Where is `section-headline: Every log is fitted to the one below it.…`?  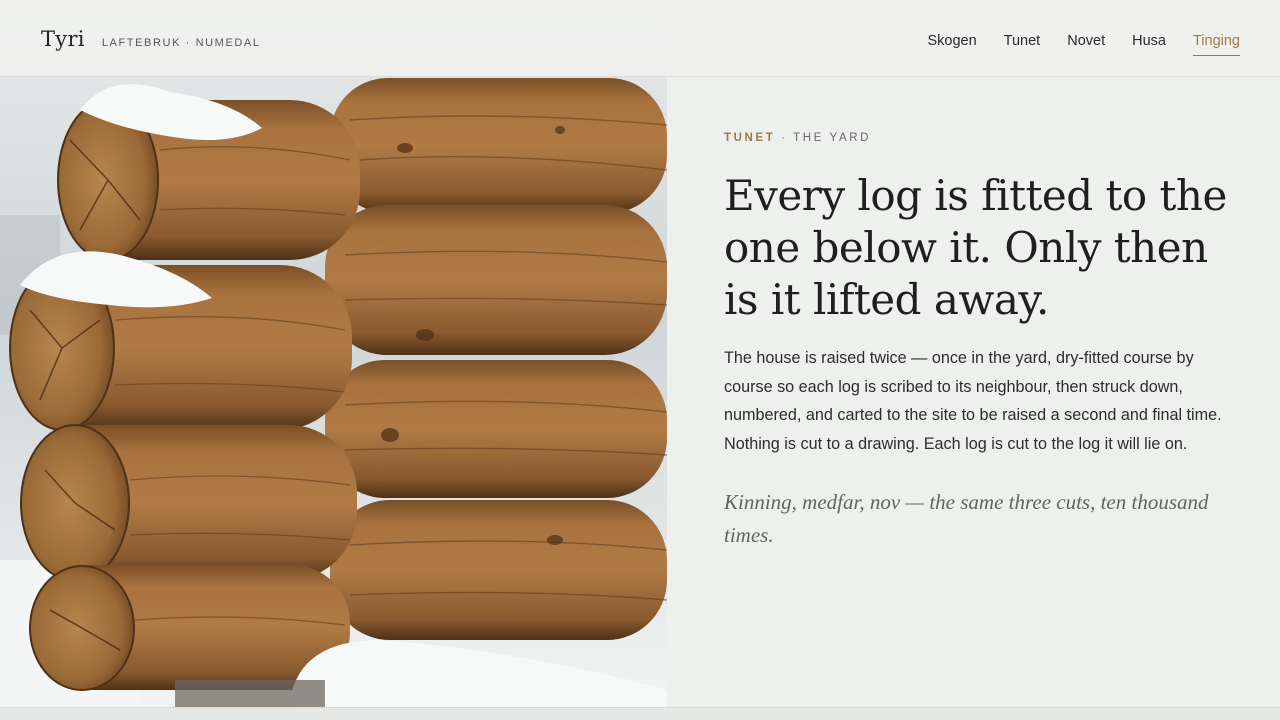
section-headline: Every log is fitted to the one below it.… is located at coordinates (975, 247).